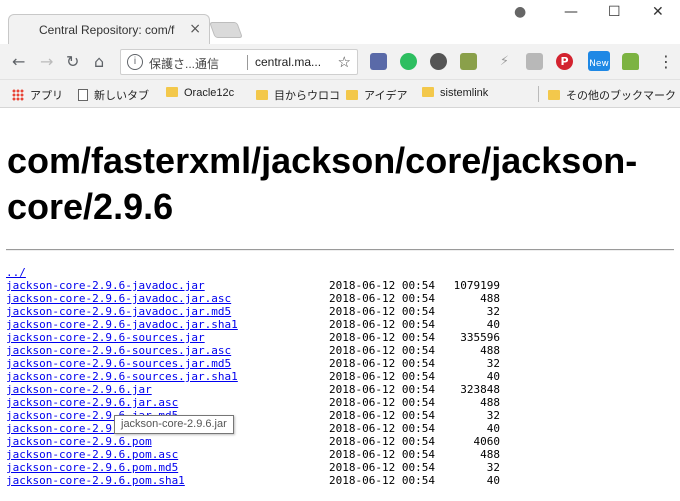  What do you see at coordinates (46, 61) in the screenshot?
I see `forward-button: →` at bounding box center [46, 61].